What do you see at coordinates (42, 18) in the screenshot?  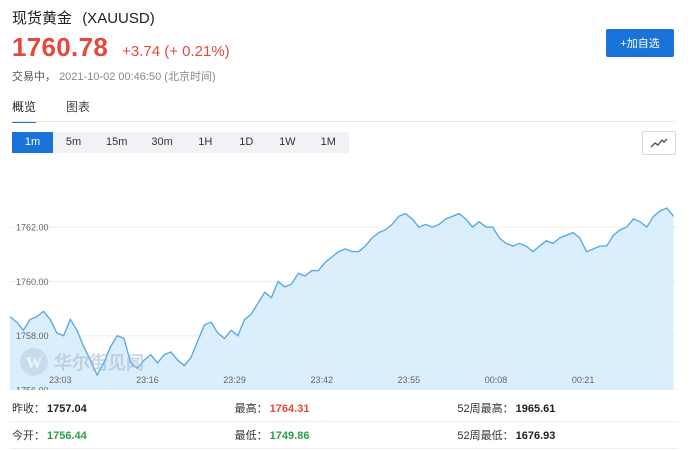 I see `instrument-name: 现货黄金` at bounding box center [42, 18].